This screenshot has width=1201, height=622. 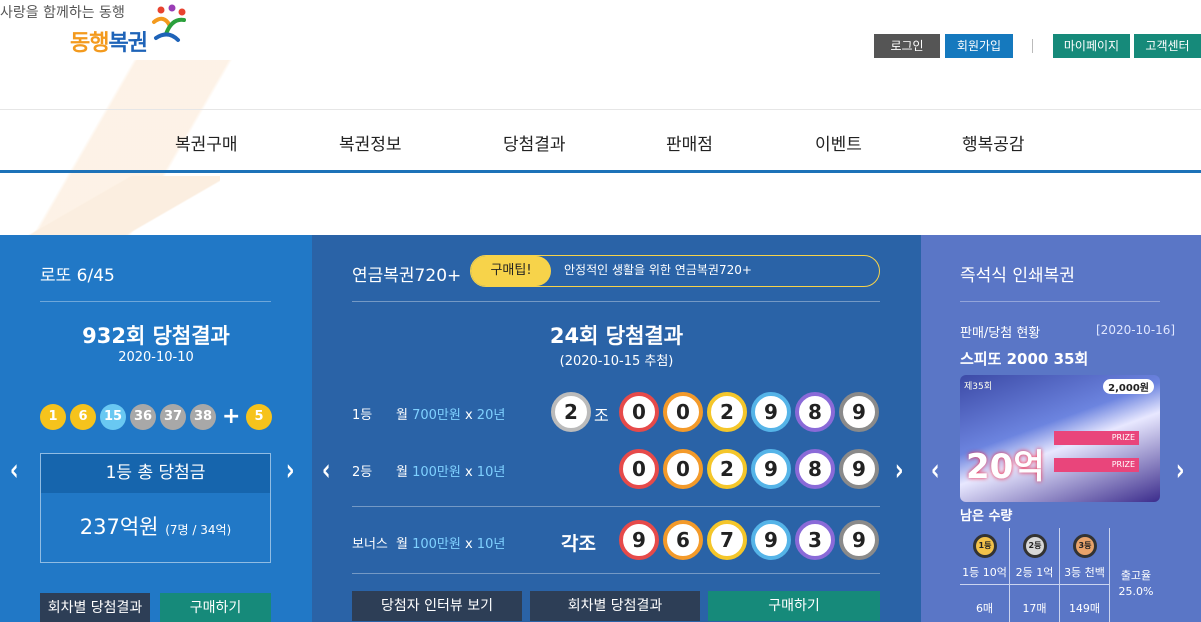 I want to click on lotto-title: 로또 6/45, so click(x=77, y=276).